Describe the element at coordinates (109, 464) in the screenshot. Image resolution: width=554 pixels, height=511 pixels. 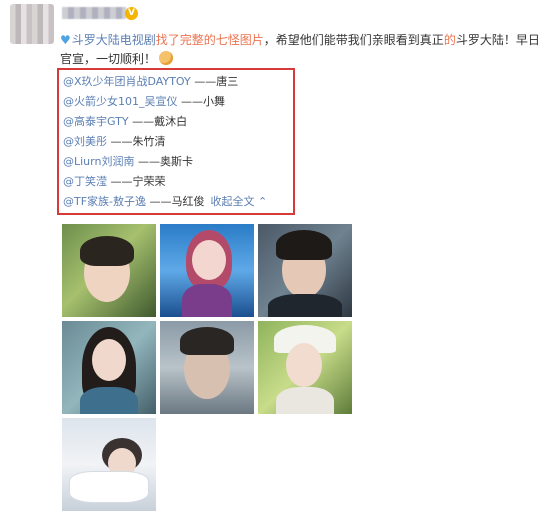
I see `photo-ao-ziyi` at that location.